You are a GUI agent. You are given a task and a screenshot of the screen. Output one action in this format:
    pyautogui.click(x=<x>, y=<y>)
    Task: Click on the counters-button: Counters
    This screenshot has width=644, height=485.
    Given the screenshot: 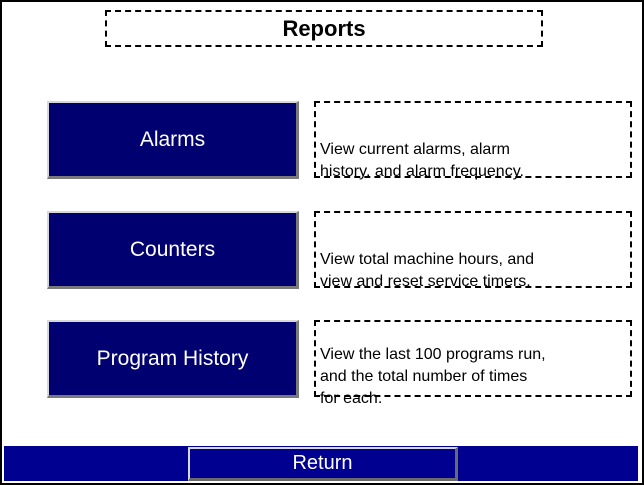 What is the action you would take?
    pyautogui.click(x=173, y=250)
    